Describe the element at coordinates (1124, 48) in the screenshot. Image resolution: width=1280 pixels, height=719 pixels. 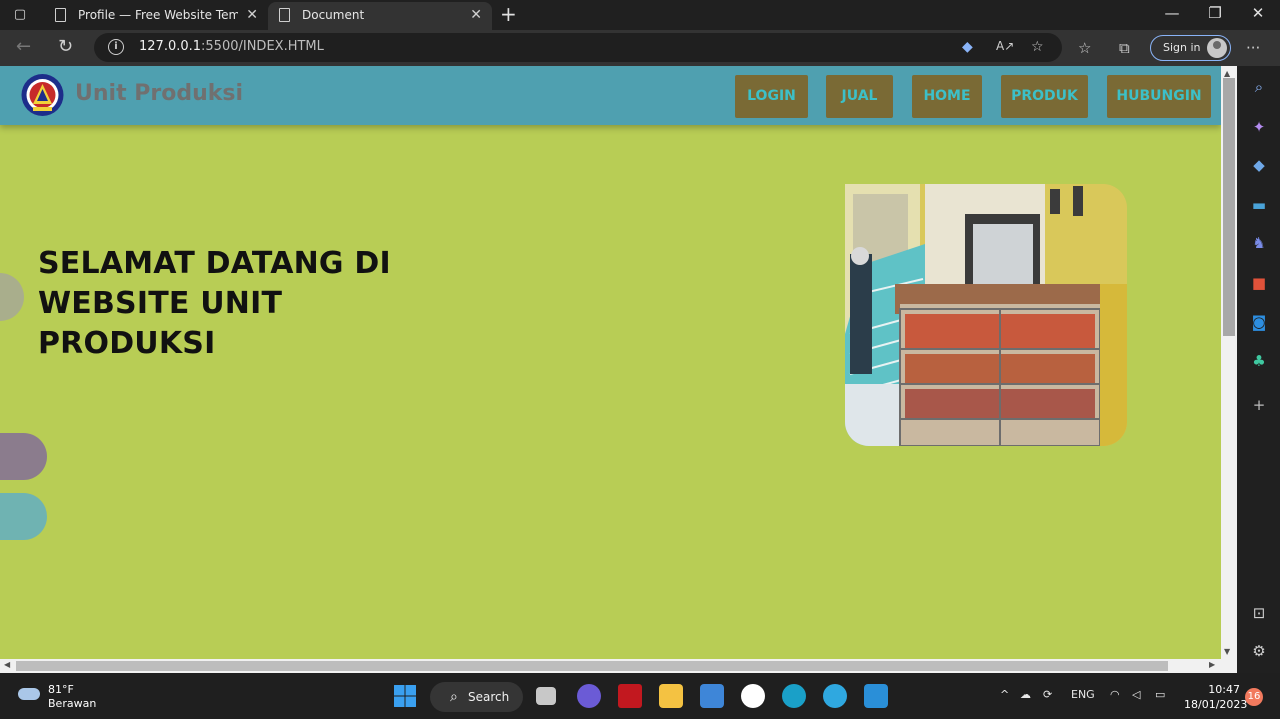
I see `collections-icon: ⧉` at that location.